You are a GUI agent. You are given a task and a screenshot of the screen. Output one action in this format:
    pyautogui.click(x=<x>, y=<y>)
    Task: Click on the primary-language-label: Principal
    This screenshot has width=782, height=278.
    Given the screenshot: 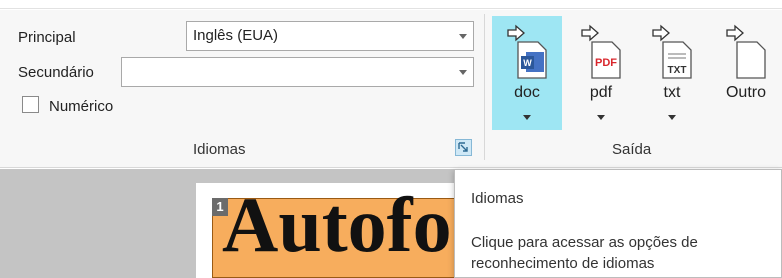 What is the action you would take?
    pyautogui.click(x=47, y=37)
    